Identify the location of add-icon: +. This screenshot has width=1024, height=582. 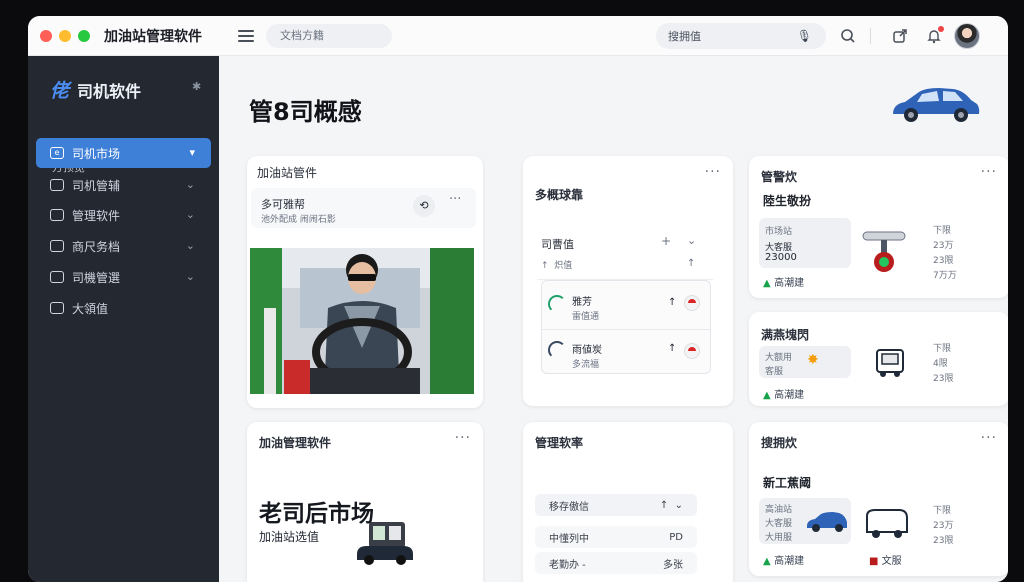
(666, 241).